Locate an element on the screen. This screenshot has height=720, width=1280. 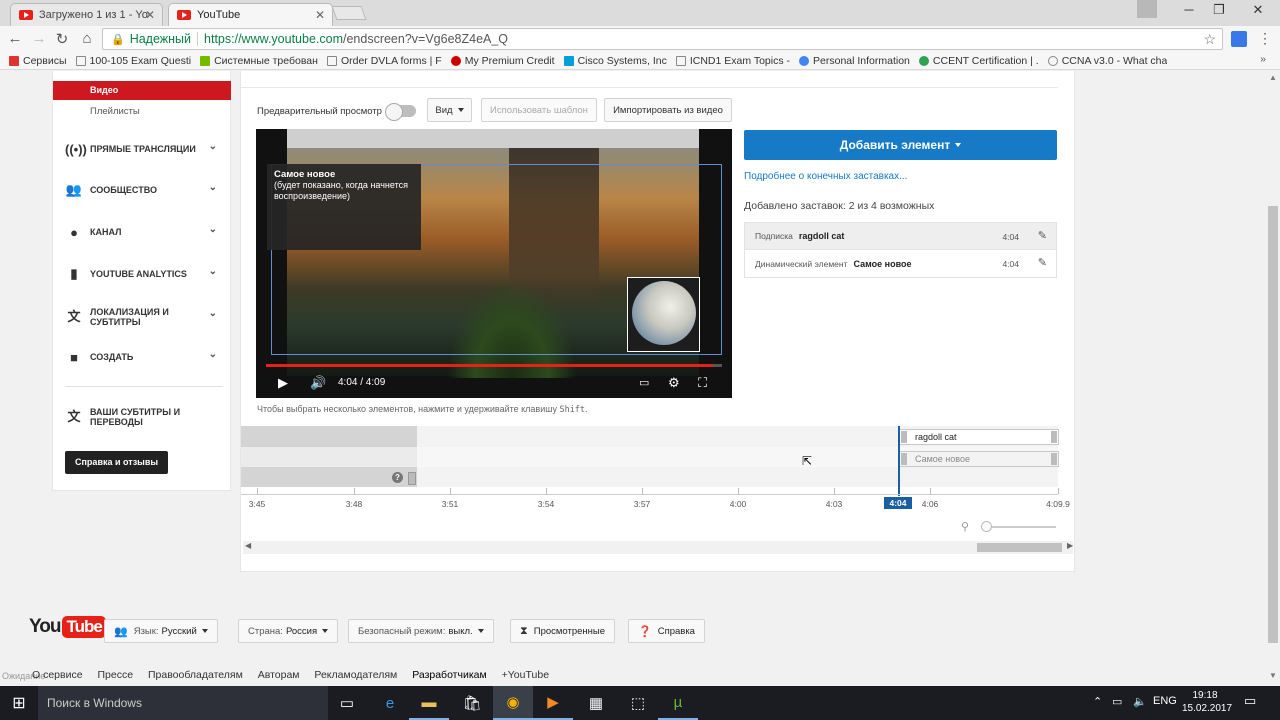
element-row-subscribe: Подписка ragdoll cat 4:04 ✎ is located at coordinates (900, 236).